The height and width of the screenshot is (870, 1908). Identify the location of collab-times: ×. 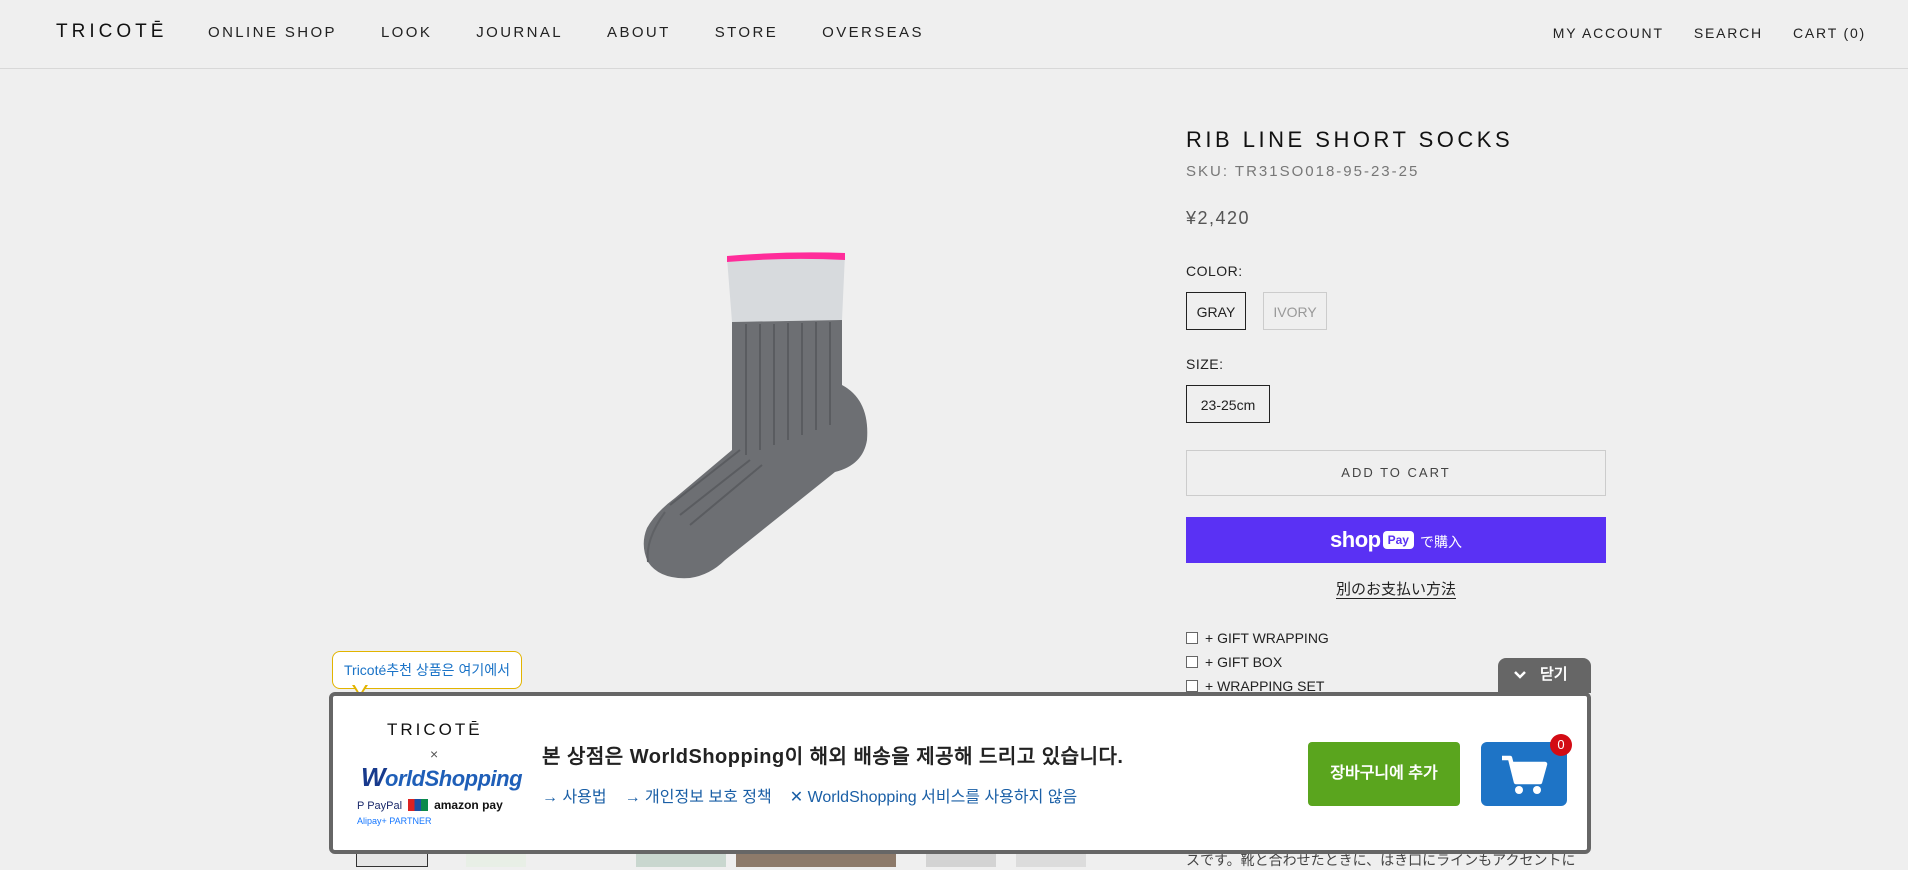
(434, 754).